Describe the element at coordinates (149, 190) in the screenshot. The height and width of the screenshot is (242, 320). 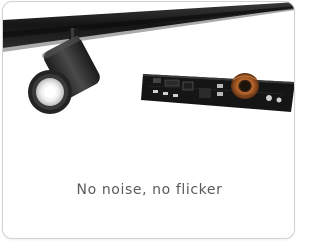
I see `feature-caption: No noise, no flicker` at that location.